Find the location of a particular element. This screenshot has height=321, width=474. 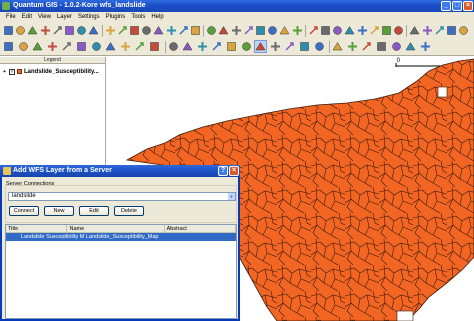

add-wms-layer-button is located at coordinates (110, 30).